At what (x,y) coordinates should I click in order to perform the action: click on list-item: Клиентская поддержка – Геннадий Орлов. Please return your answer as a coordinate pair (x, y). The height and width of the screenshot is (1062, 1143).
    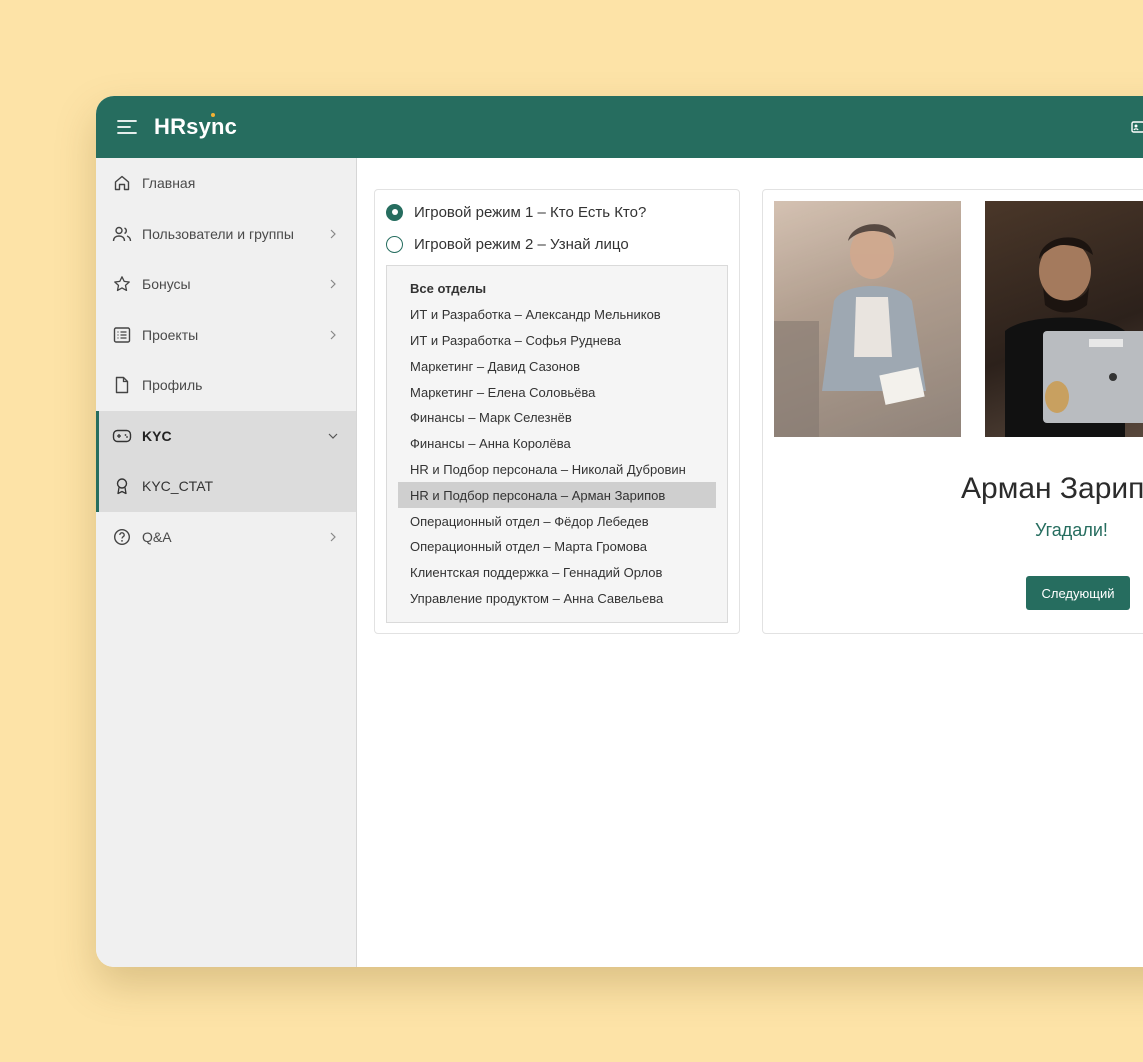
    Looking at the image, I should click on (557, 573).